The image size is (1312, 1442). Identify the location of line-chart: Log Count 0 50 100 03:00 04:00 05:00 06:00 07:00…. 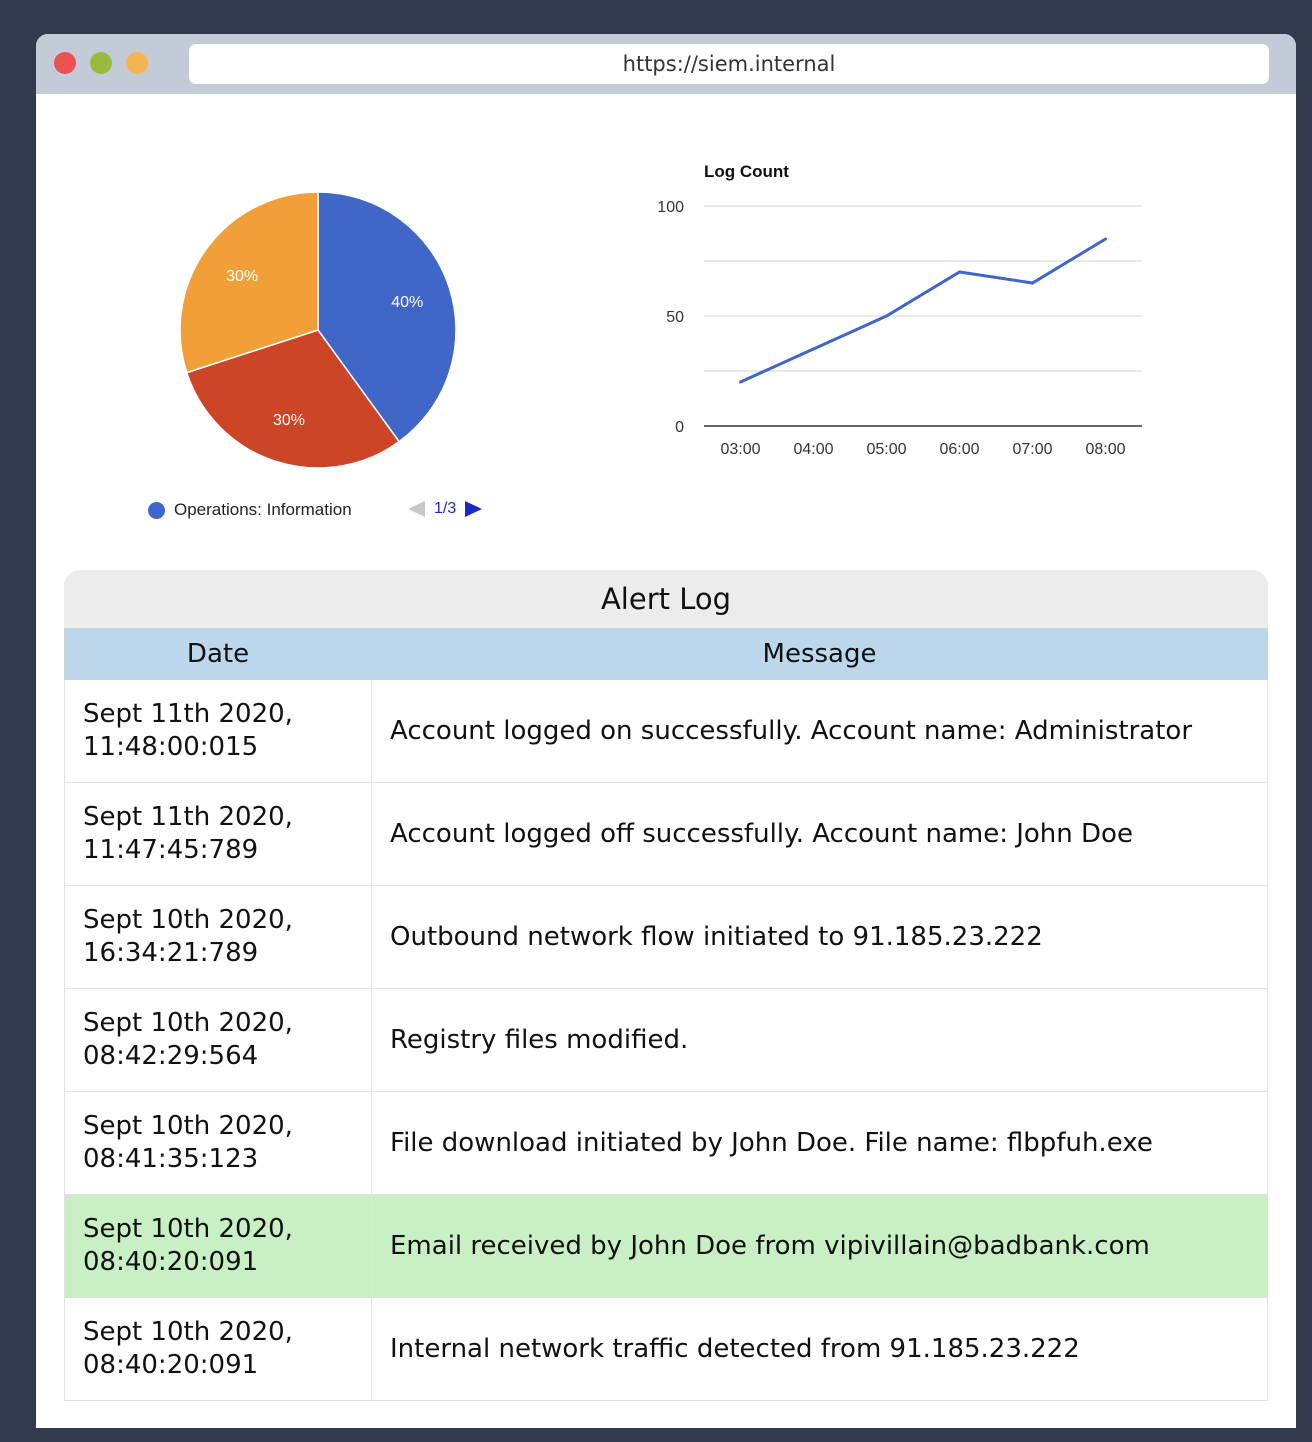
(916, 302).